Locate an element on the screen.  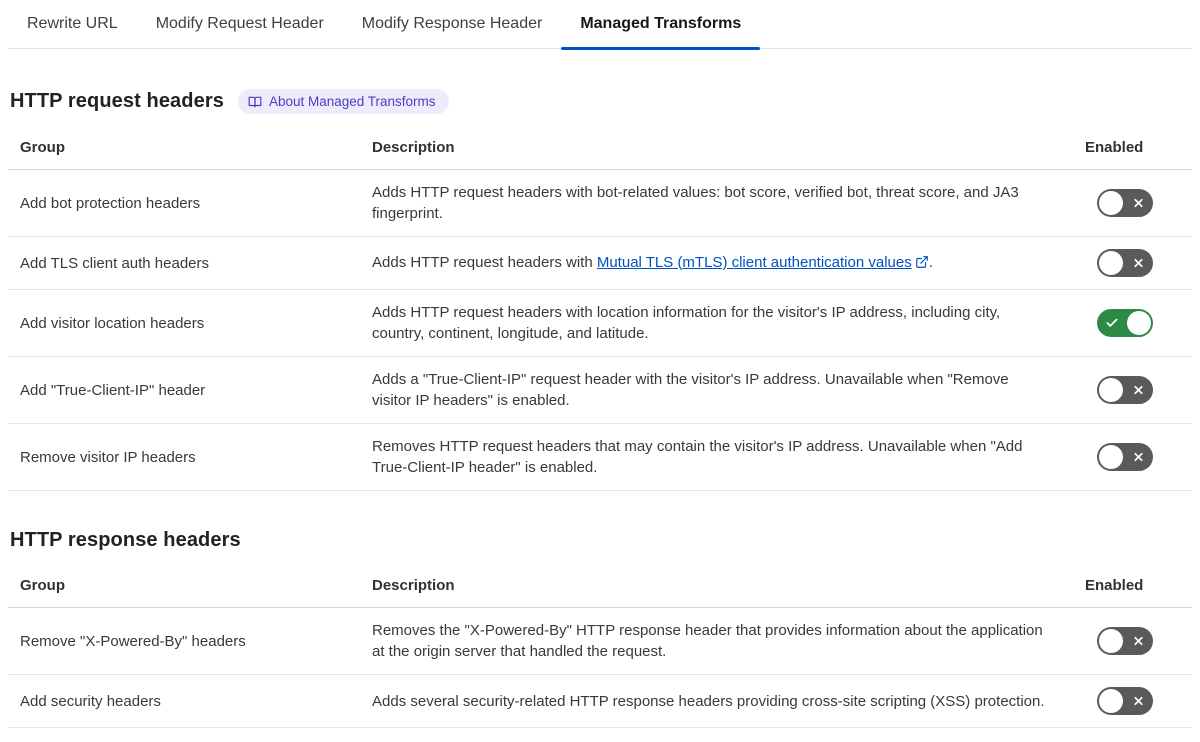
group-cell: Remove visitor IP headers is located at coordinates (108, 457).